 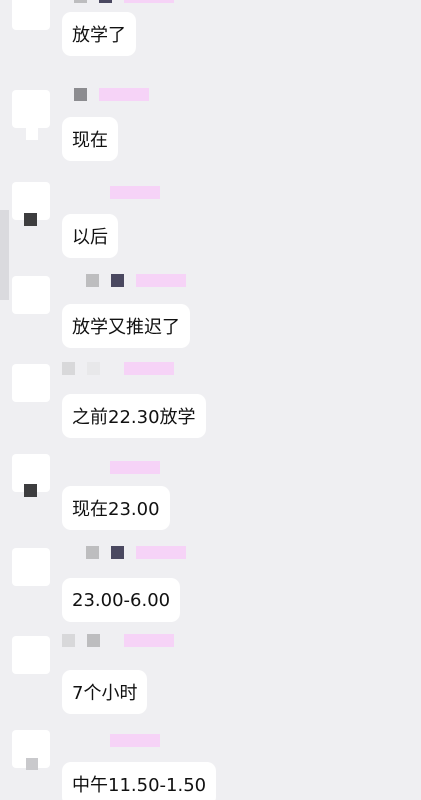 I want to click on message-row: 23.00-6.00, so click(x=210, y=592).